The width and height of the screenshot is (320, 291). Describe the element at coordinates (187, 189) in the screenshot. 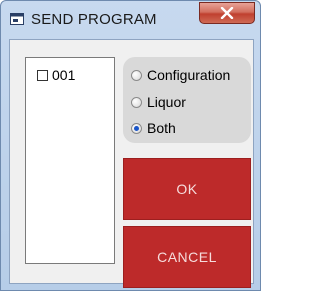

I see `ok-button: OK` at that location.